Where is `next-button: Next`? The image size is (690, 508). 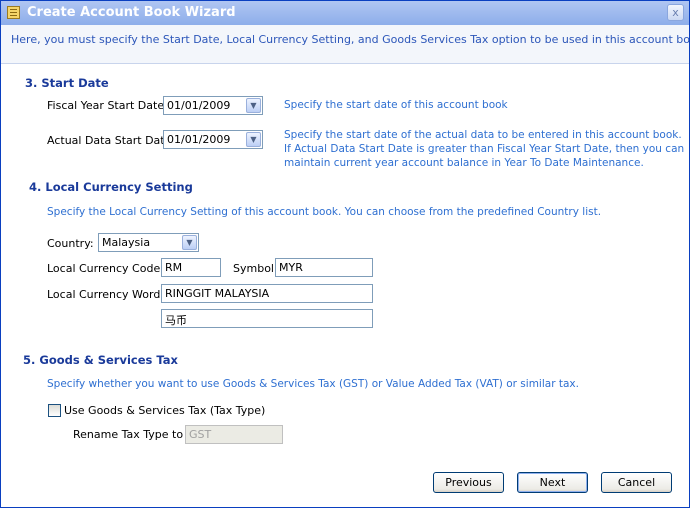 next-button: Next is located at coordinates (552, 482).